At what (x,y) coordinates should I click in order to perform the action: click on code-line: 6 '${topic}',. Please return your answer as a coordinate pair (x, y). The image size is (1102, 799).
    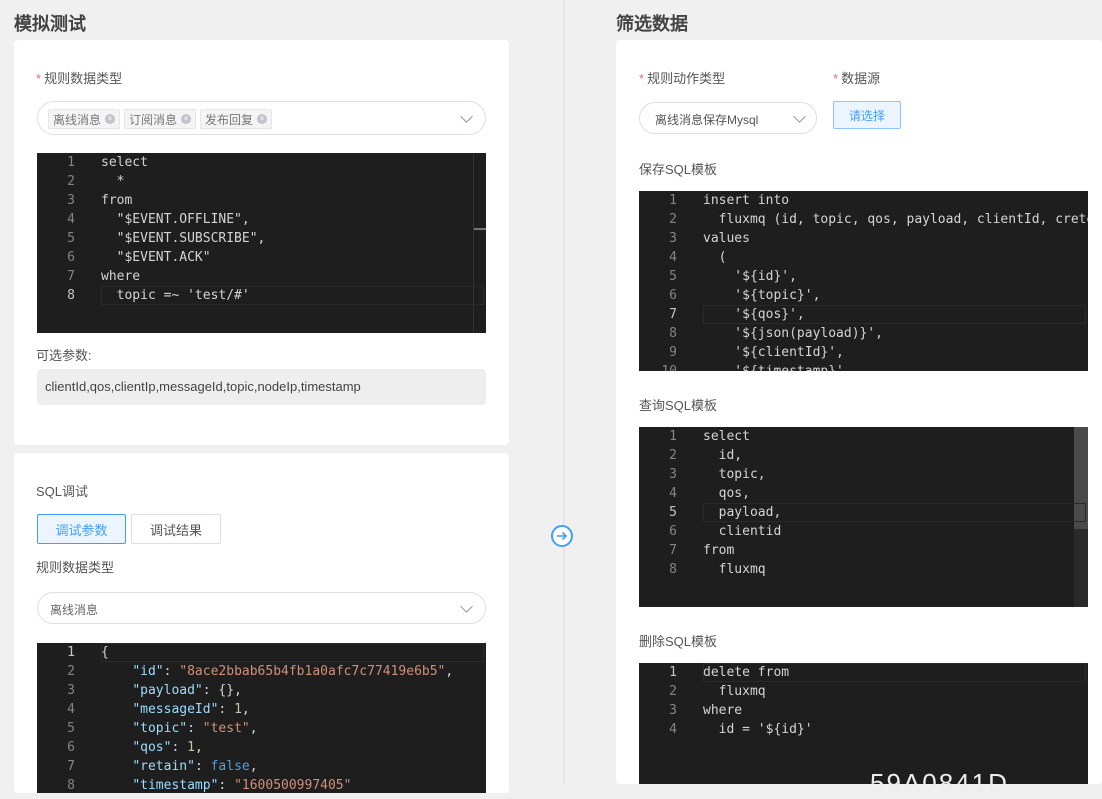
    Looking at the image, I should click on (863, 295).